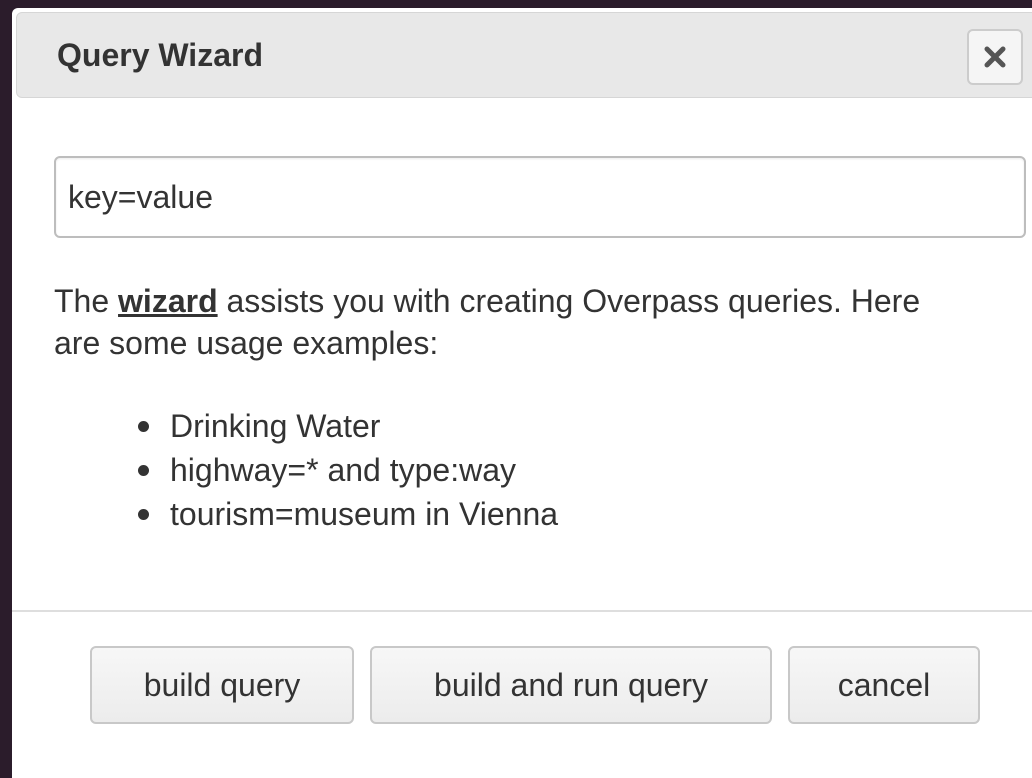 The width and height of the screenshot is (1032, 778). I want to click on example-item: tourism=museum in Vienna, so click(344, 514).